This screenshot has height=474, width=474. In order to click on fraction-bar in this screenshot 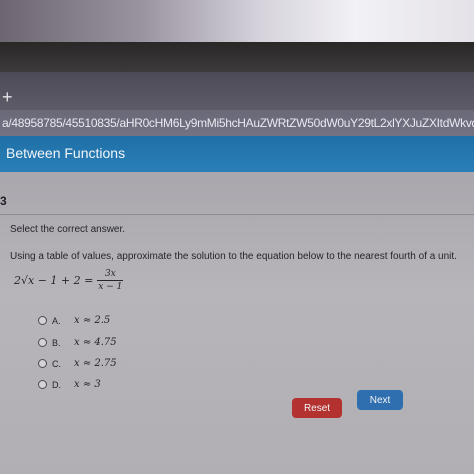, I will do `click(110, 280)`.